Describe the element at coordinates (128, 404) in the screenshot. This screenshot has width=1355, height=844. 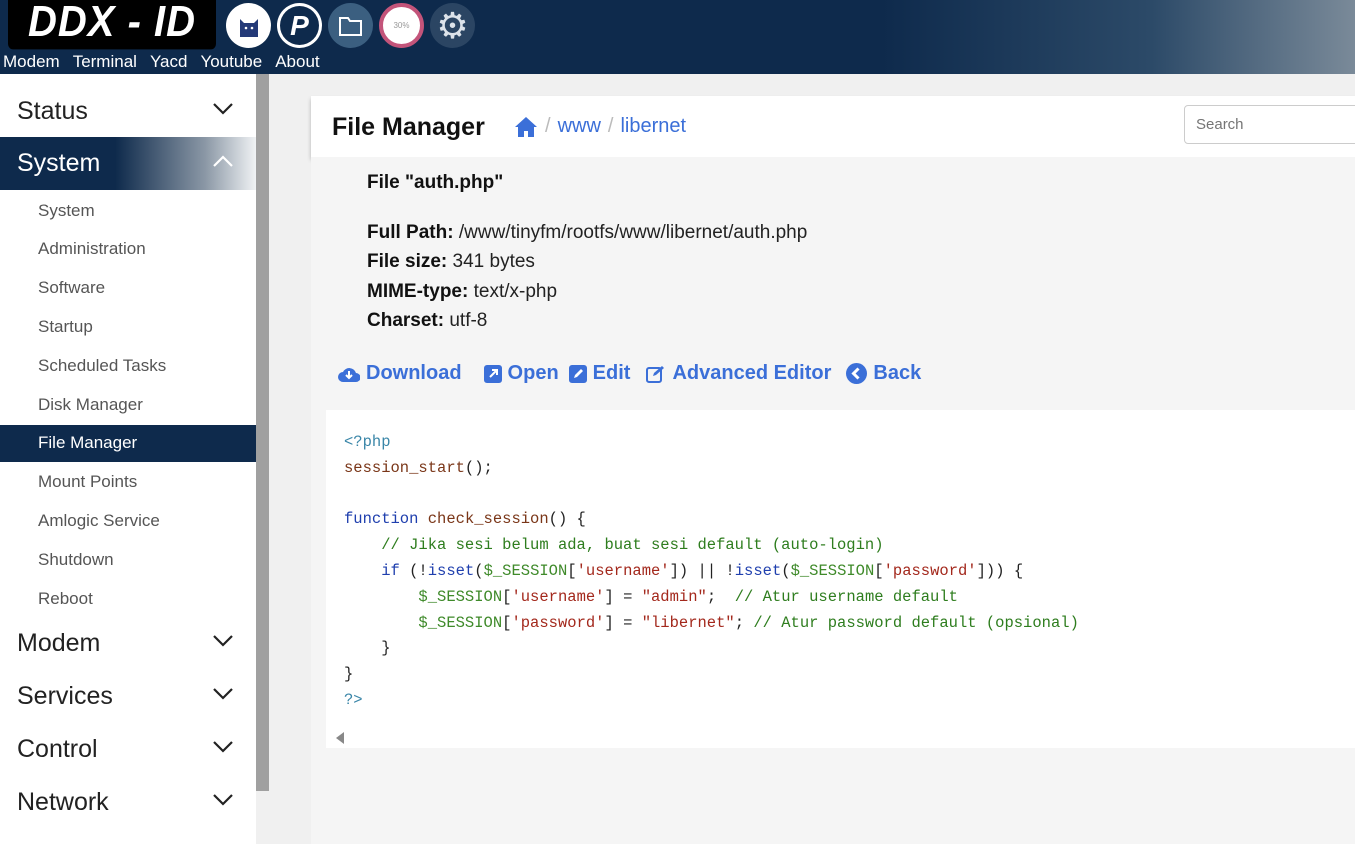
I see `sidebar-item-disk-manager: Disk Manager` at that location.